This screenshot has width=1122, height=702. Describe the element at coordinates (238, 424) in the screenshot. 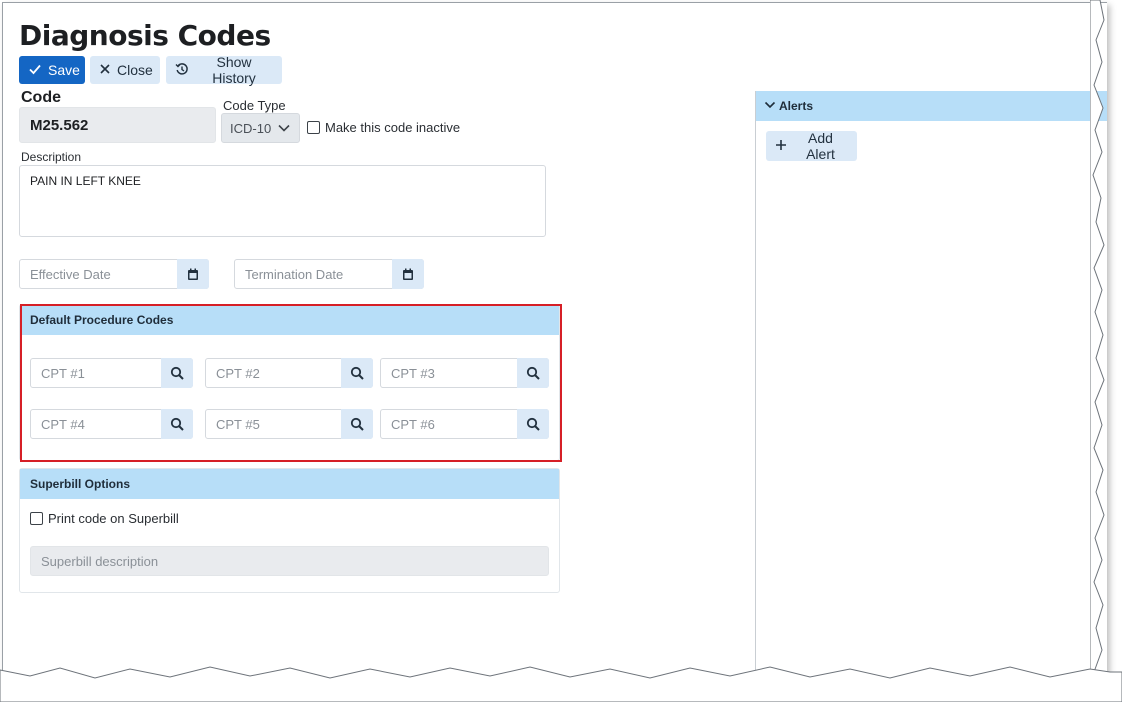

I see `cpt-5-placeholder: CPT #5` at that location.